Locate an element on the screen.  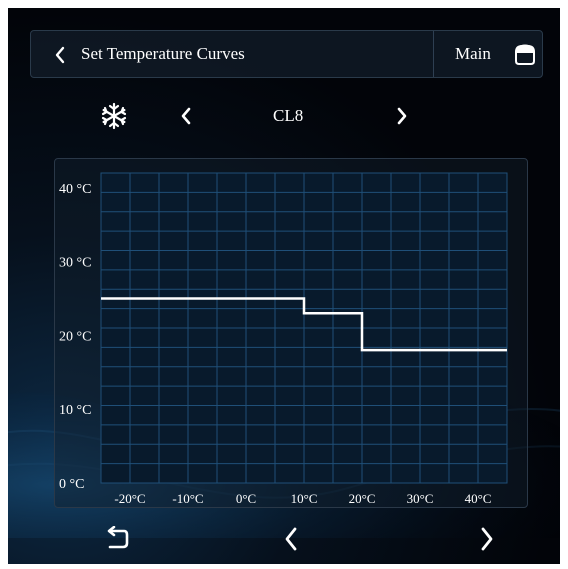
x-tick-label: 30°C is located at coordinates (420, 498).